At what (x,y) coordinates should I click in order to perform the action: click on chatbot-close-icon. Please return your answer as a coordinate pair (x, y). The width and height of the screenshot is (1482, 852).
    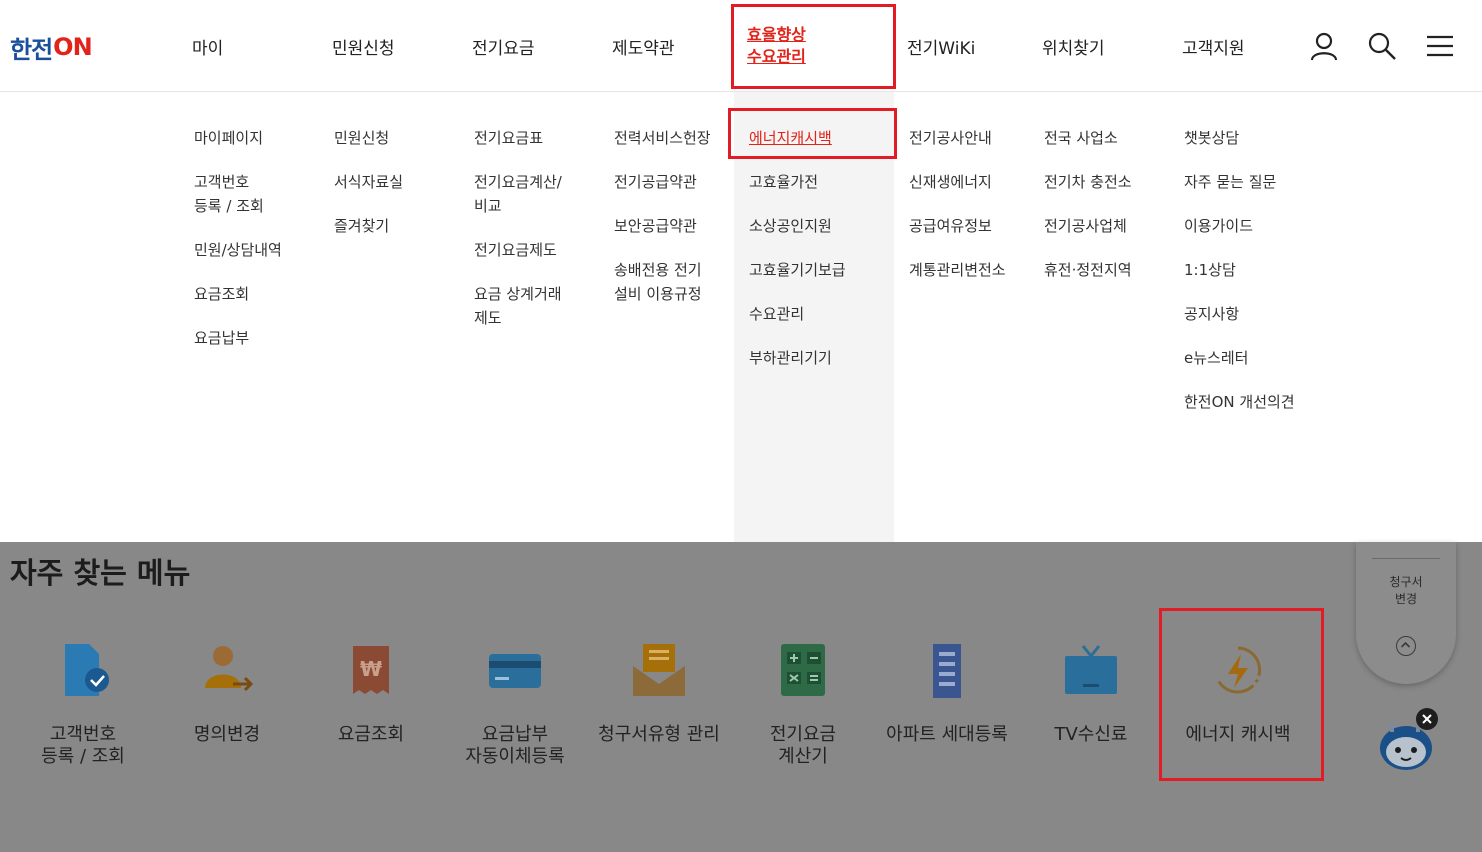
    Looking at the image, I should click on (1427, 719).